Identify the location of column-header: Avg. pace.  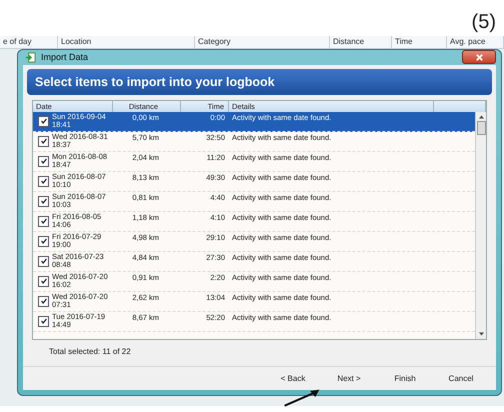
(475, 42).